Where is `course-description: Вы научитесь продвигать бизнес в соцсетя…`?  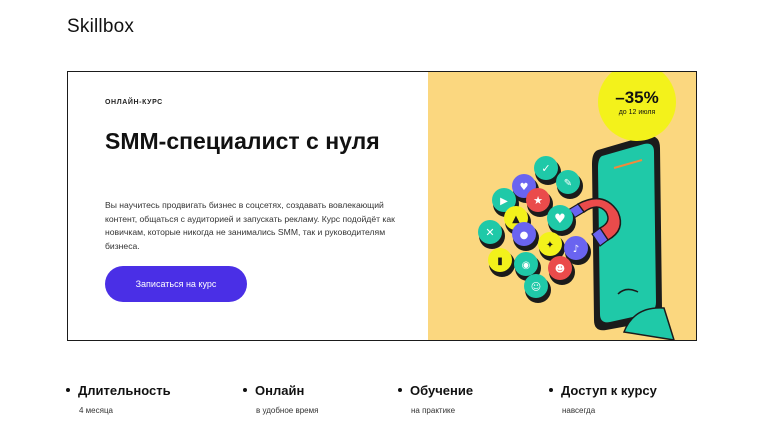
course-description: Вы научитесь продвигать бизнес в соцсетя… is located at coordinates (250, 225).